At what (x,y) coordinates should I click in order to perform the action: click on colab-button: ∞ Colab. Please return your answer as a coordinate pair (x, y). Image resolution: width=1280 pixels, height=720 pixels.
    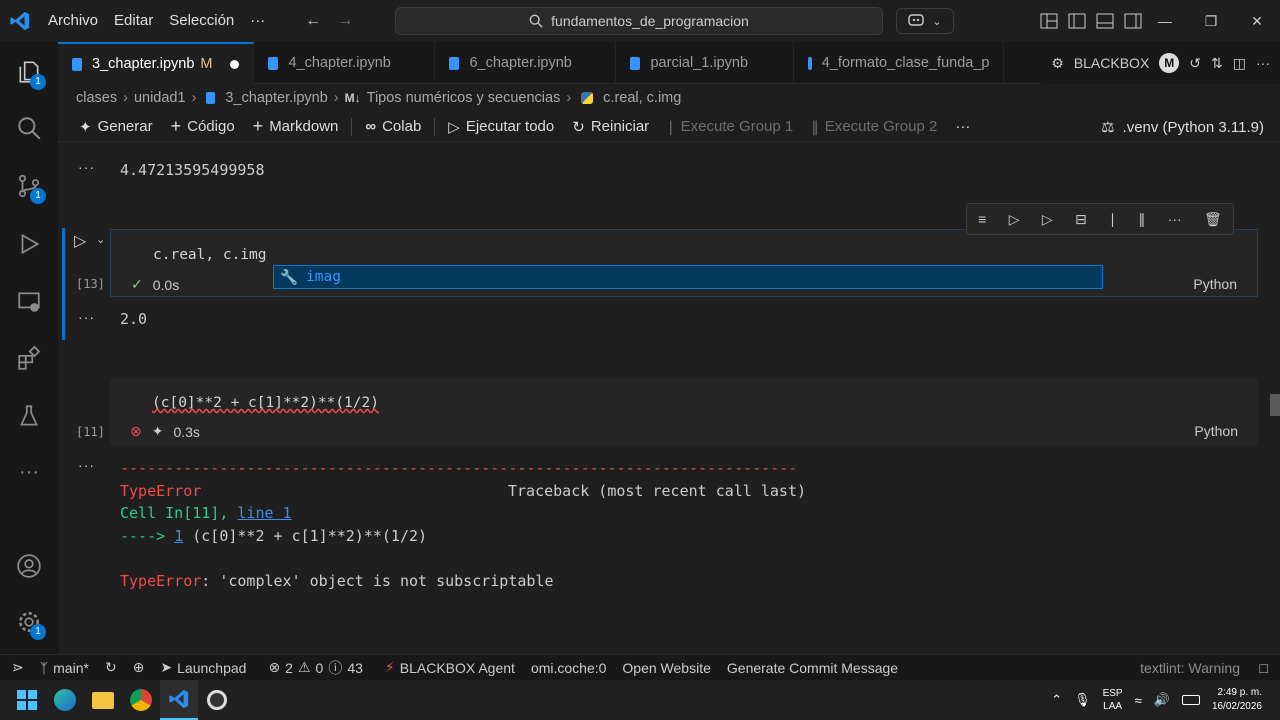
    Looking at the image, I should click on (393, 127).